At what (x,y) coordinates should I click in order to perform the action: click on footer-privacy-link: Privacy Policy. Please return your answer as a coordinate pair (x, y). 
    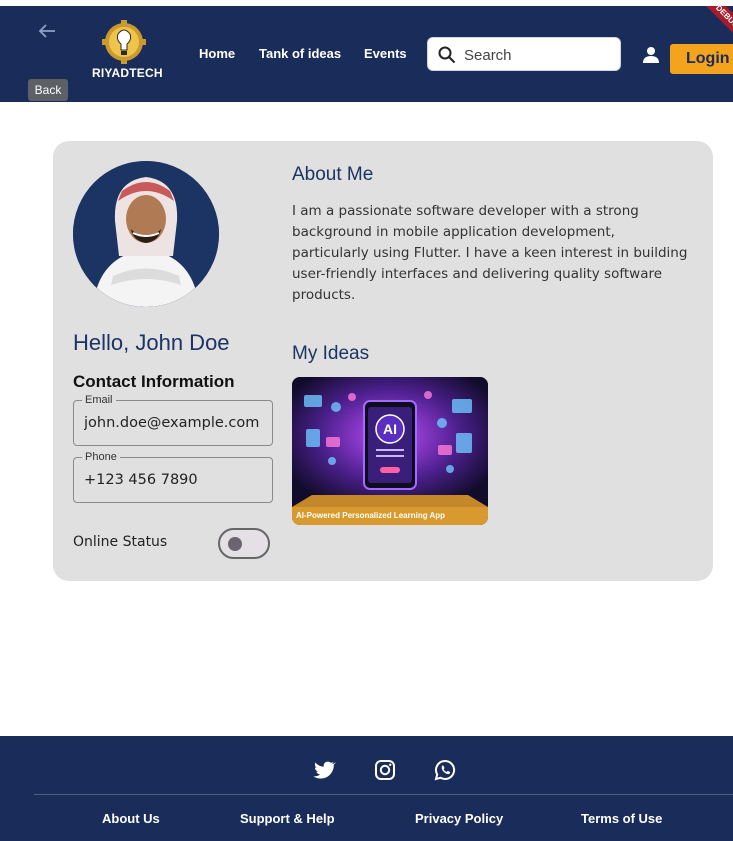
    Looking at the image, I should click on (459, 818).